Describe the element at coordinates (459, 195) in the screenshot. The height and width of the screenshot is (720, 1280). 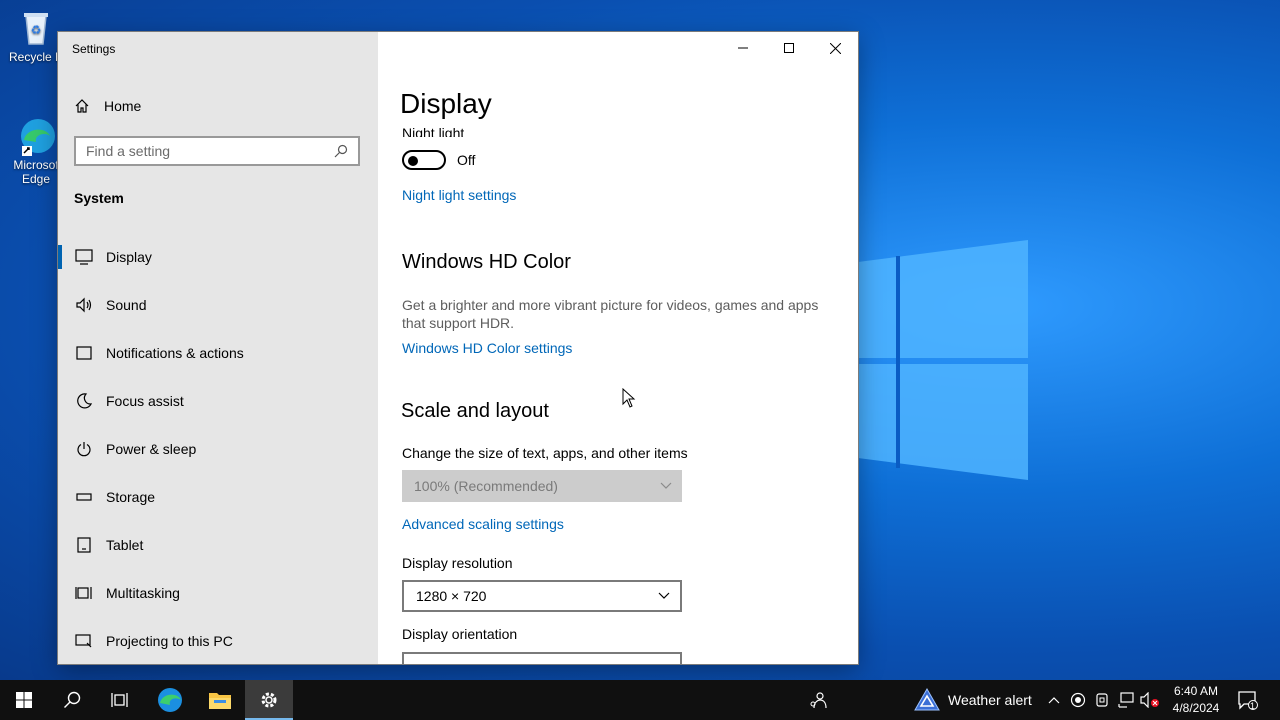
I see `night-light-settings-link: Night light settings` at that location.